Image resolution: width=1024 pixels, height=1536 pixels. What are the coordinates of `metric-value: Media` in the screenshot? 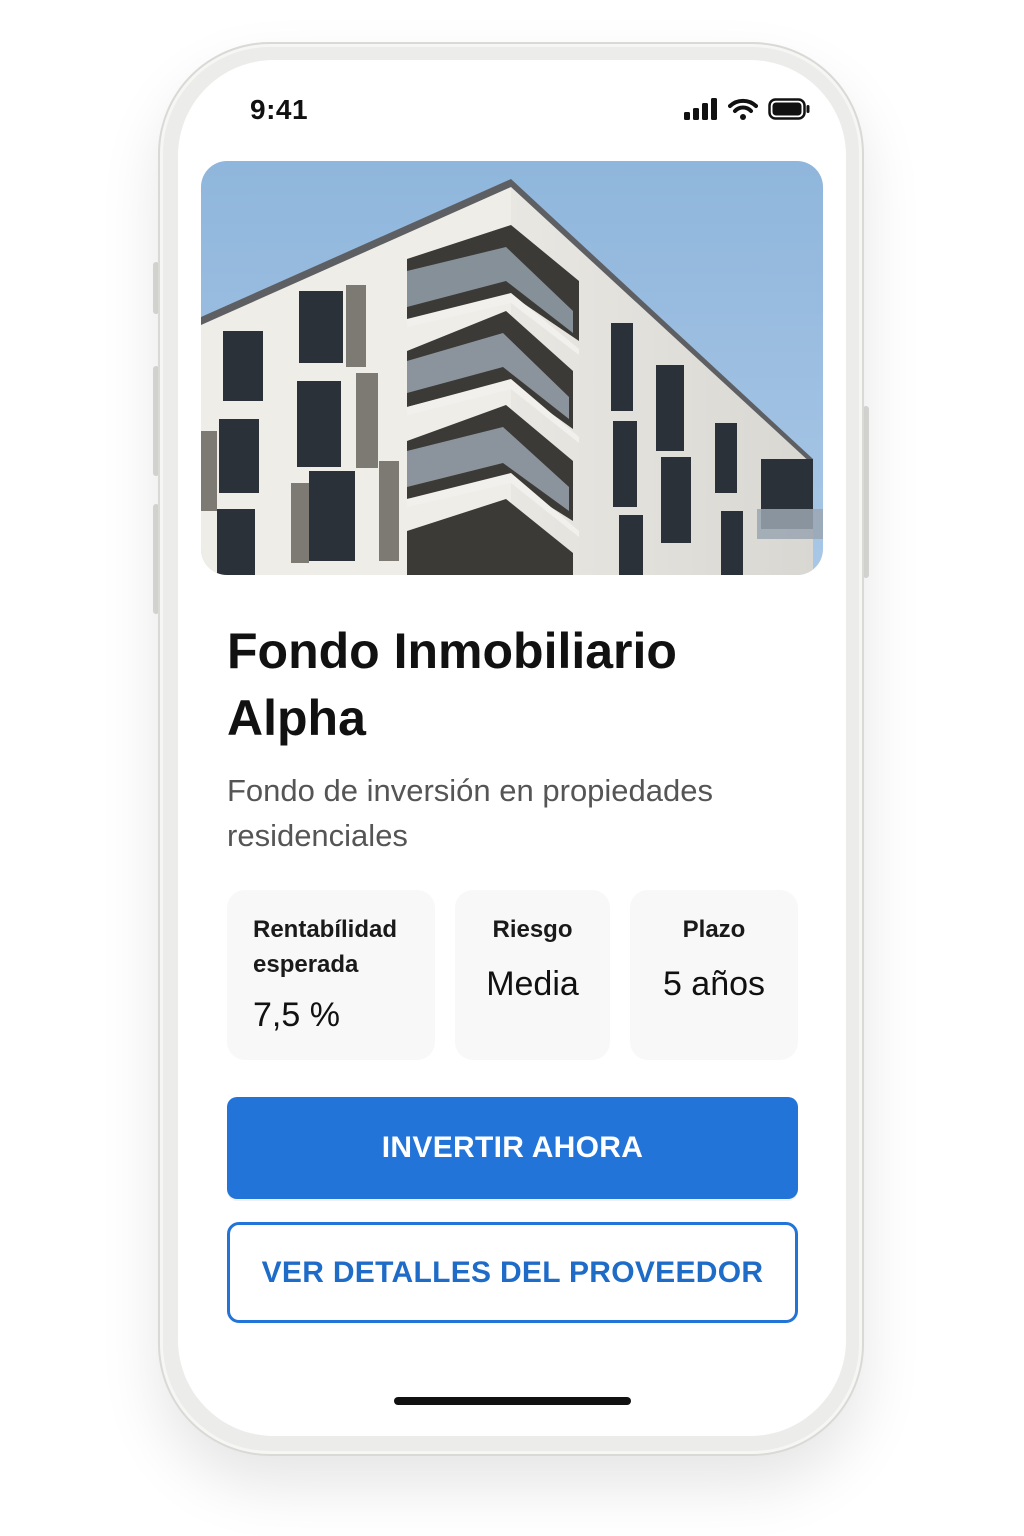 It's located at (532, 984).